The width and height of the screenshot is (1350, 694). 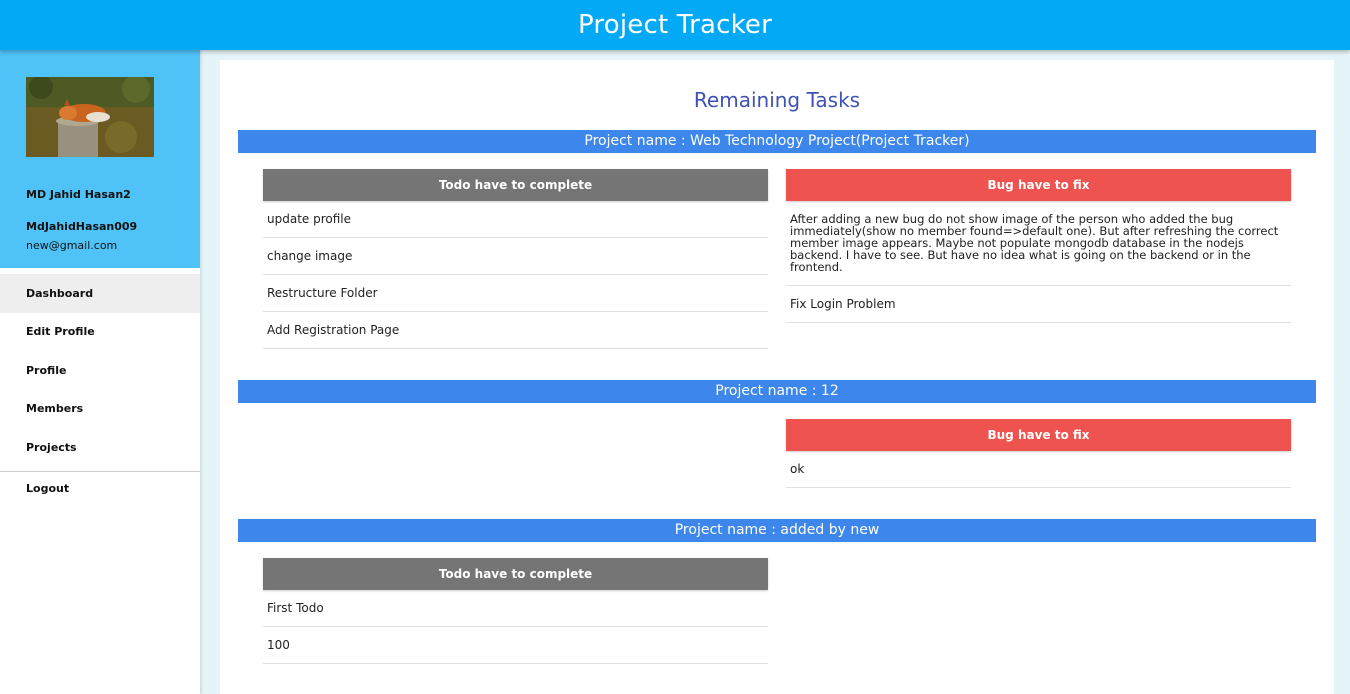 What do you see at coordinates (515, 256) in the screenshot?
I see `todo-item: change image` at bounding box center [515, 256].